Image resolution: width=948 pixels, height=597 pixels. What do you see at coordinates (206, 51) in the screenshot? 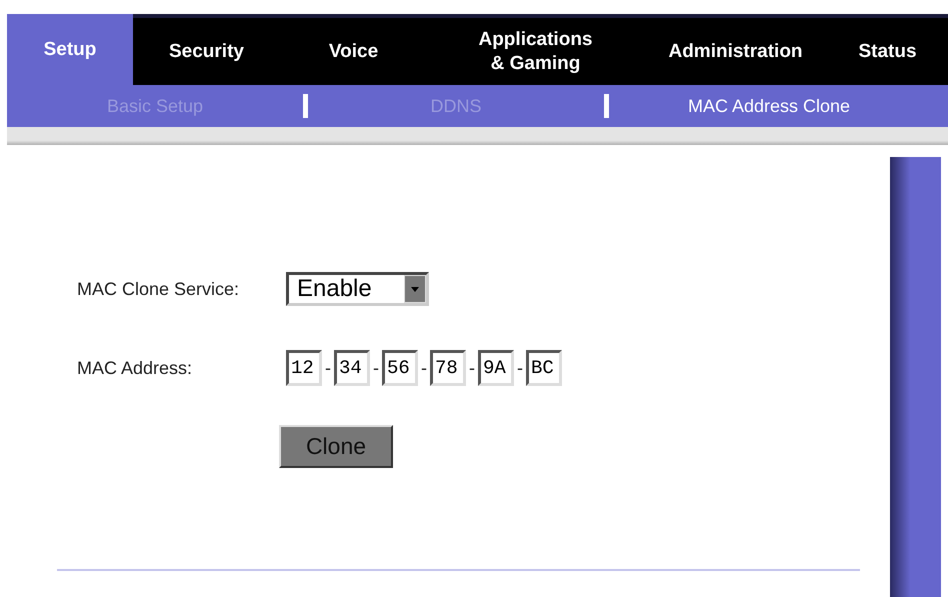
I see `nav-tab: Security` at bounding box center [206, 51].